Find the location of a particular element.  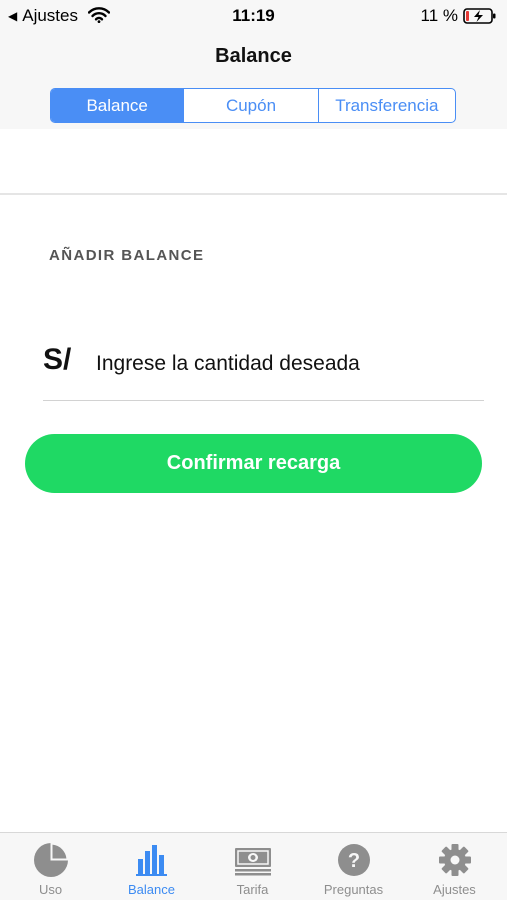

tab-preguntas: ? Preguntas is located at coordinates (353, 866).